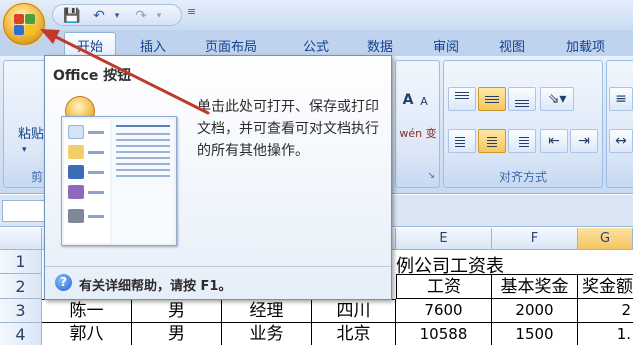  Describe the element at coordinates (128, 73) in the screenshot. I see `annotation-arrow-shaft` at that location.